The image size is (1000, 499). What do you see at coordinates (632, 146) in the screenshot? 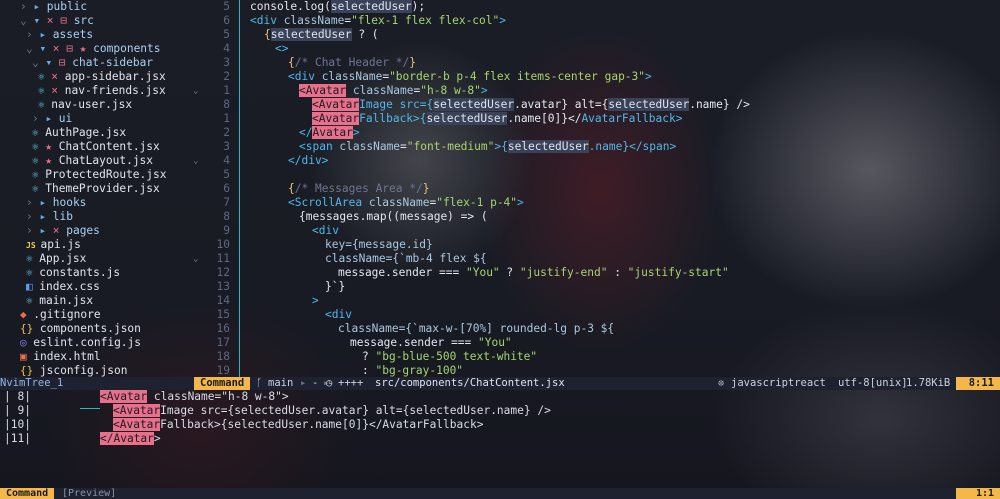
I see `code-token: .name}</span>` at bounding box center [632, 146].